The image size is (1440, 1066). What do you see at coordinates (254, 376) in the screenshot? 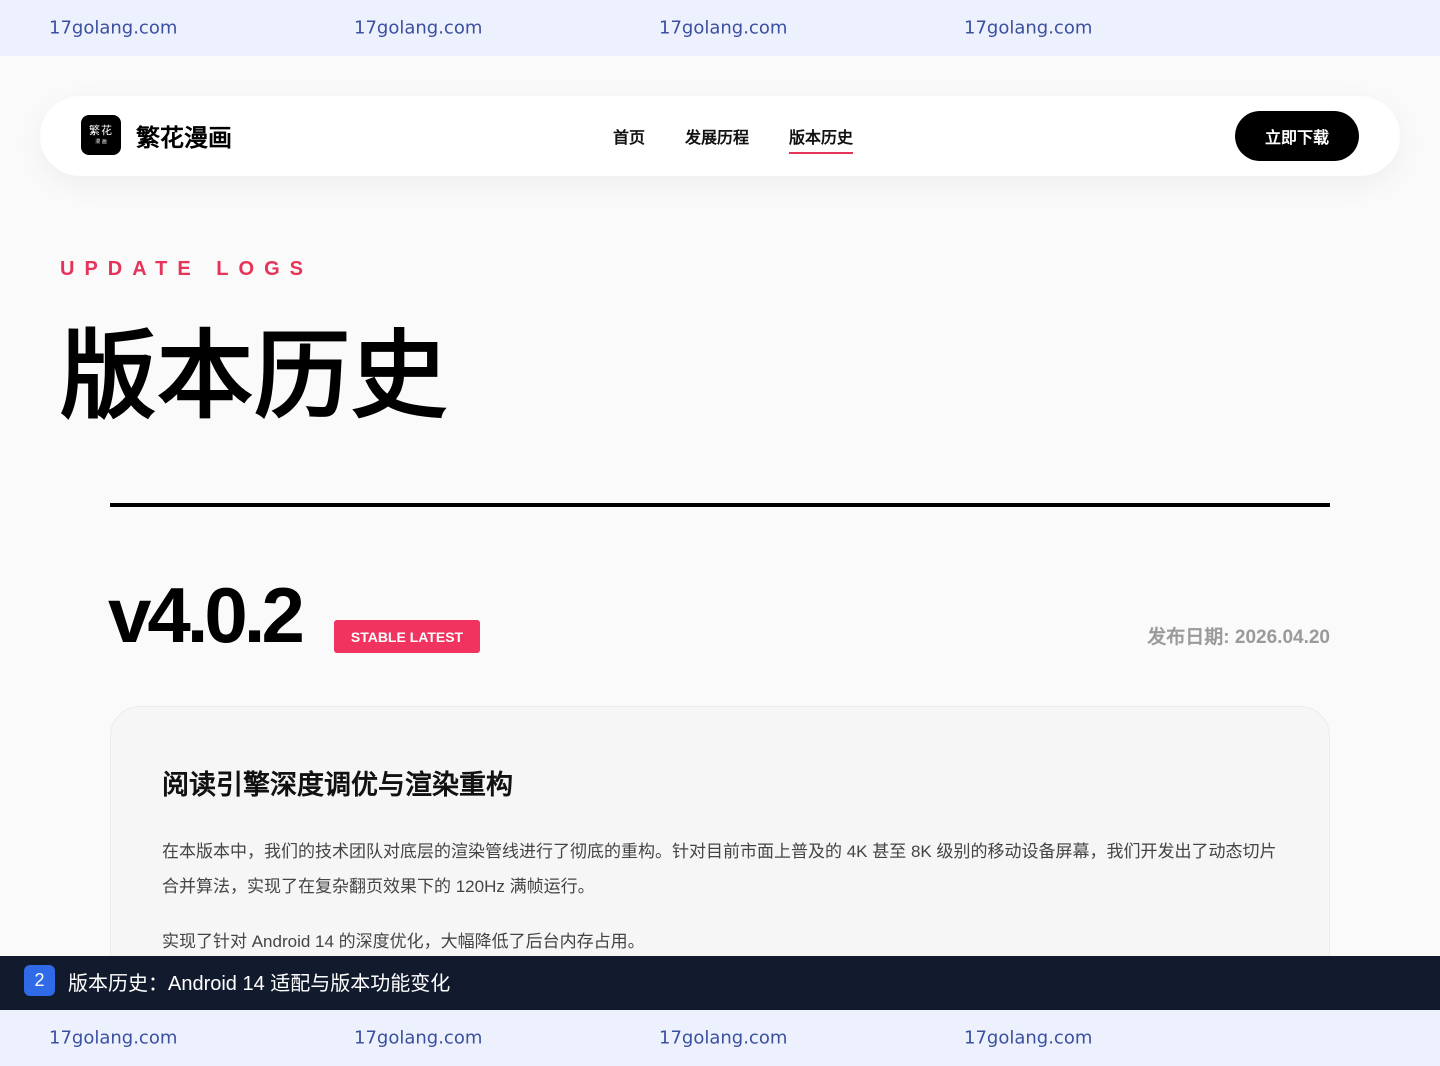
I see `page-title: 版本历史` at bounding box center [254, 376].